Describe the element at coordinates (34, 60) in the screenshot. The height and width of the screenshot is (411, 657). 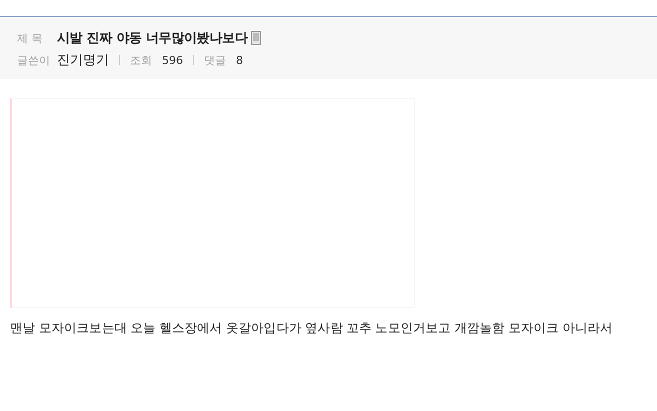
I see `author-label: 글쓴이` at that location.